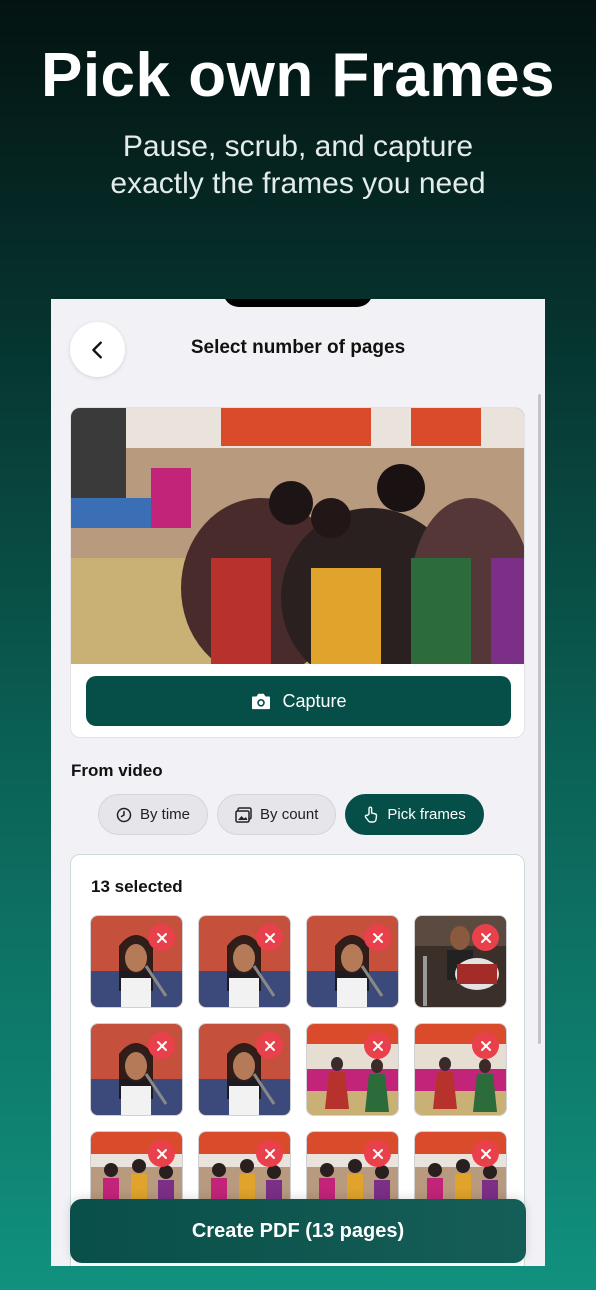 This screenshot has height=1290, width=596. Describe the element at coordinates (117, 770) in the screenshot. I see `section-label-from-video: From video` at that location.